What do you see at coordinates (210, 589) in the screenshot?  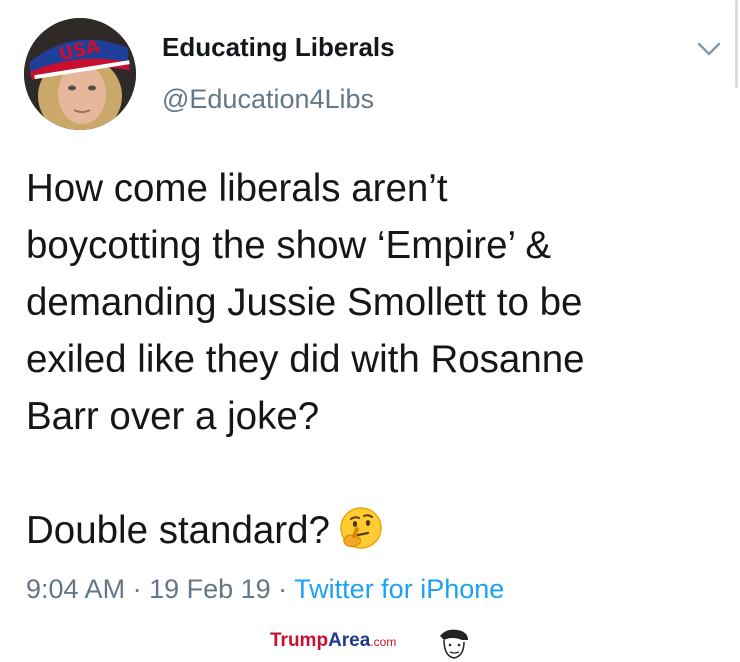 I see `tweet-date: 19 Feb 19` at bounding box center [210, 589].